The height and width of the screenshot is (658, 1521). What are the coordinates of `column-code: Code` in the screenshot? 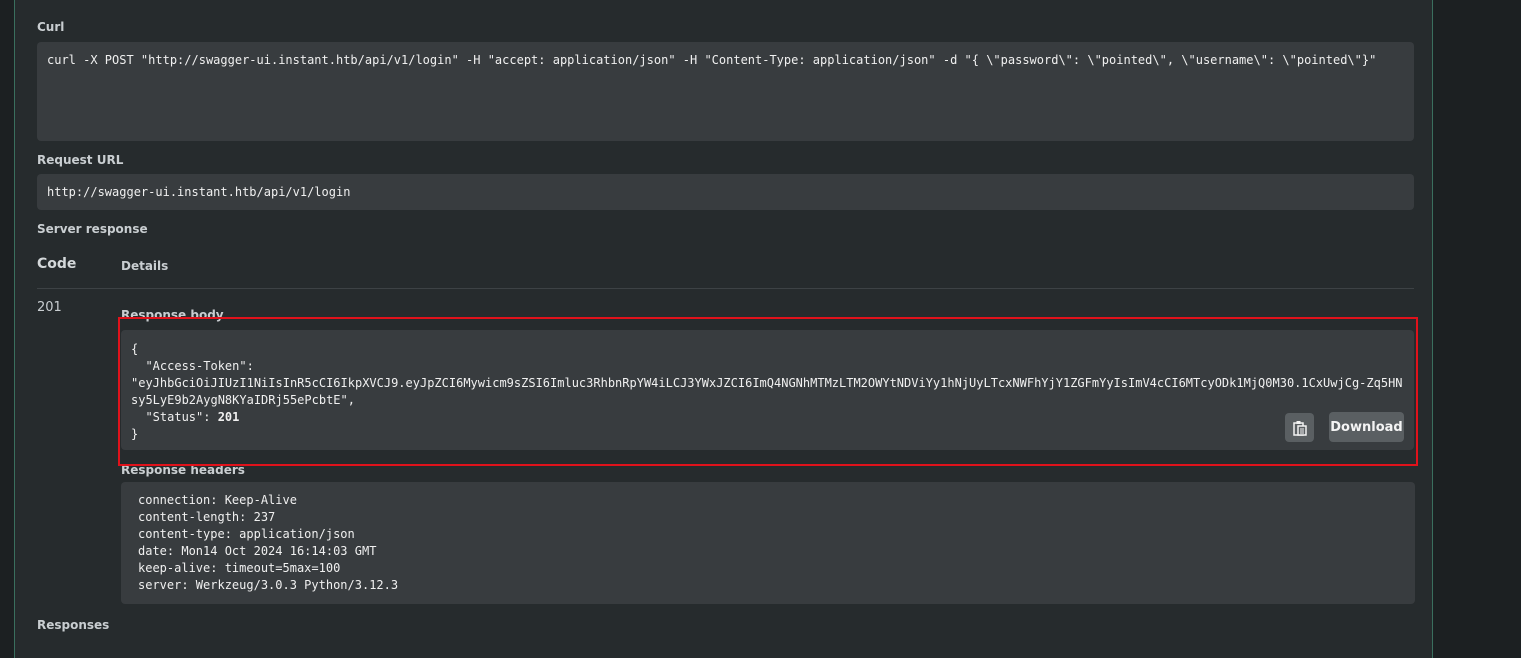 It's located at (57, 264).